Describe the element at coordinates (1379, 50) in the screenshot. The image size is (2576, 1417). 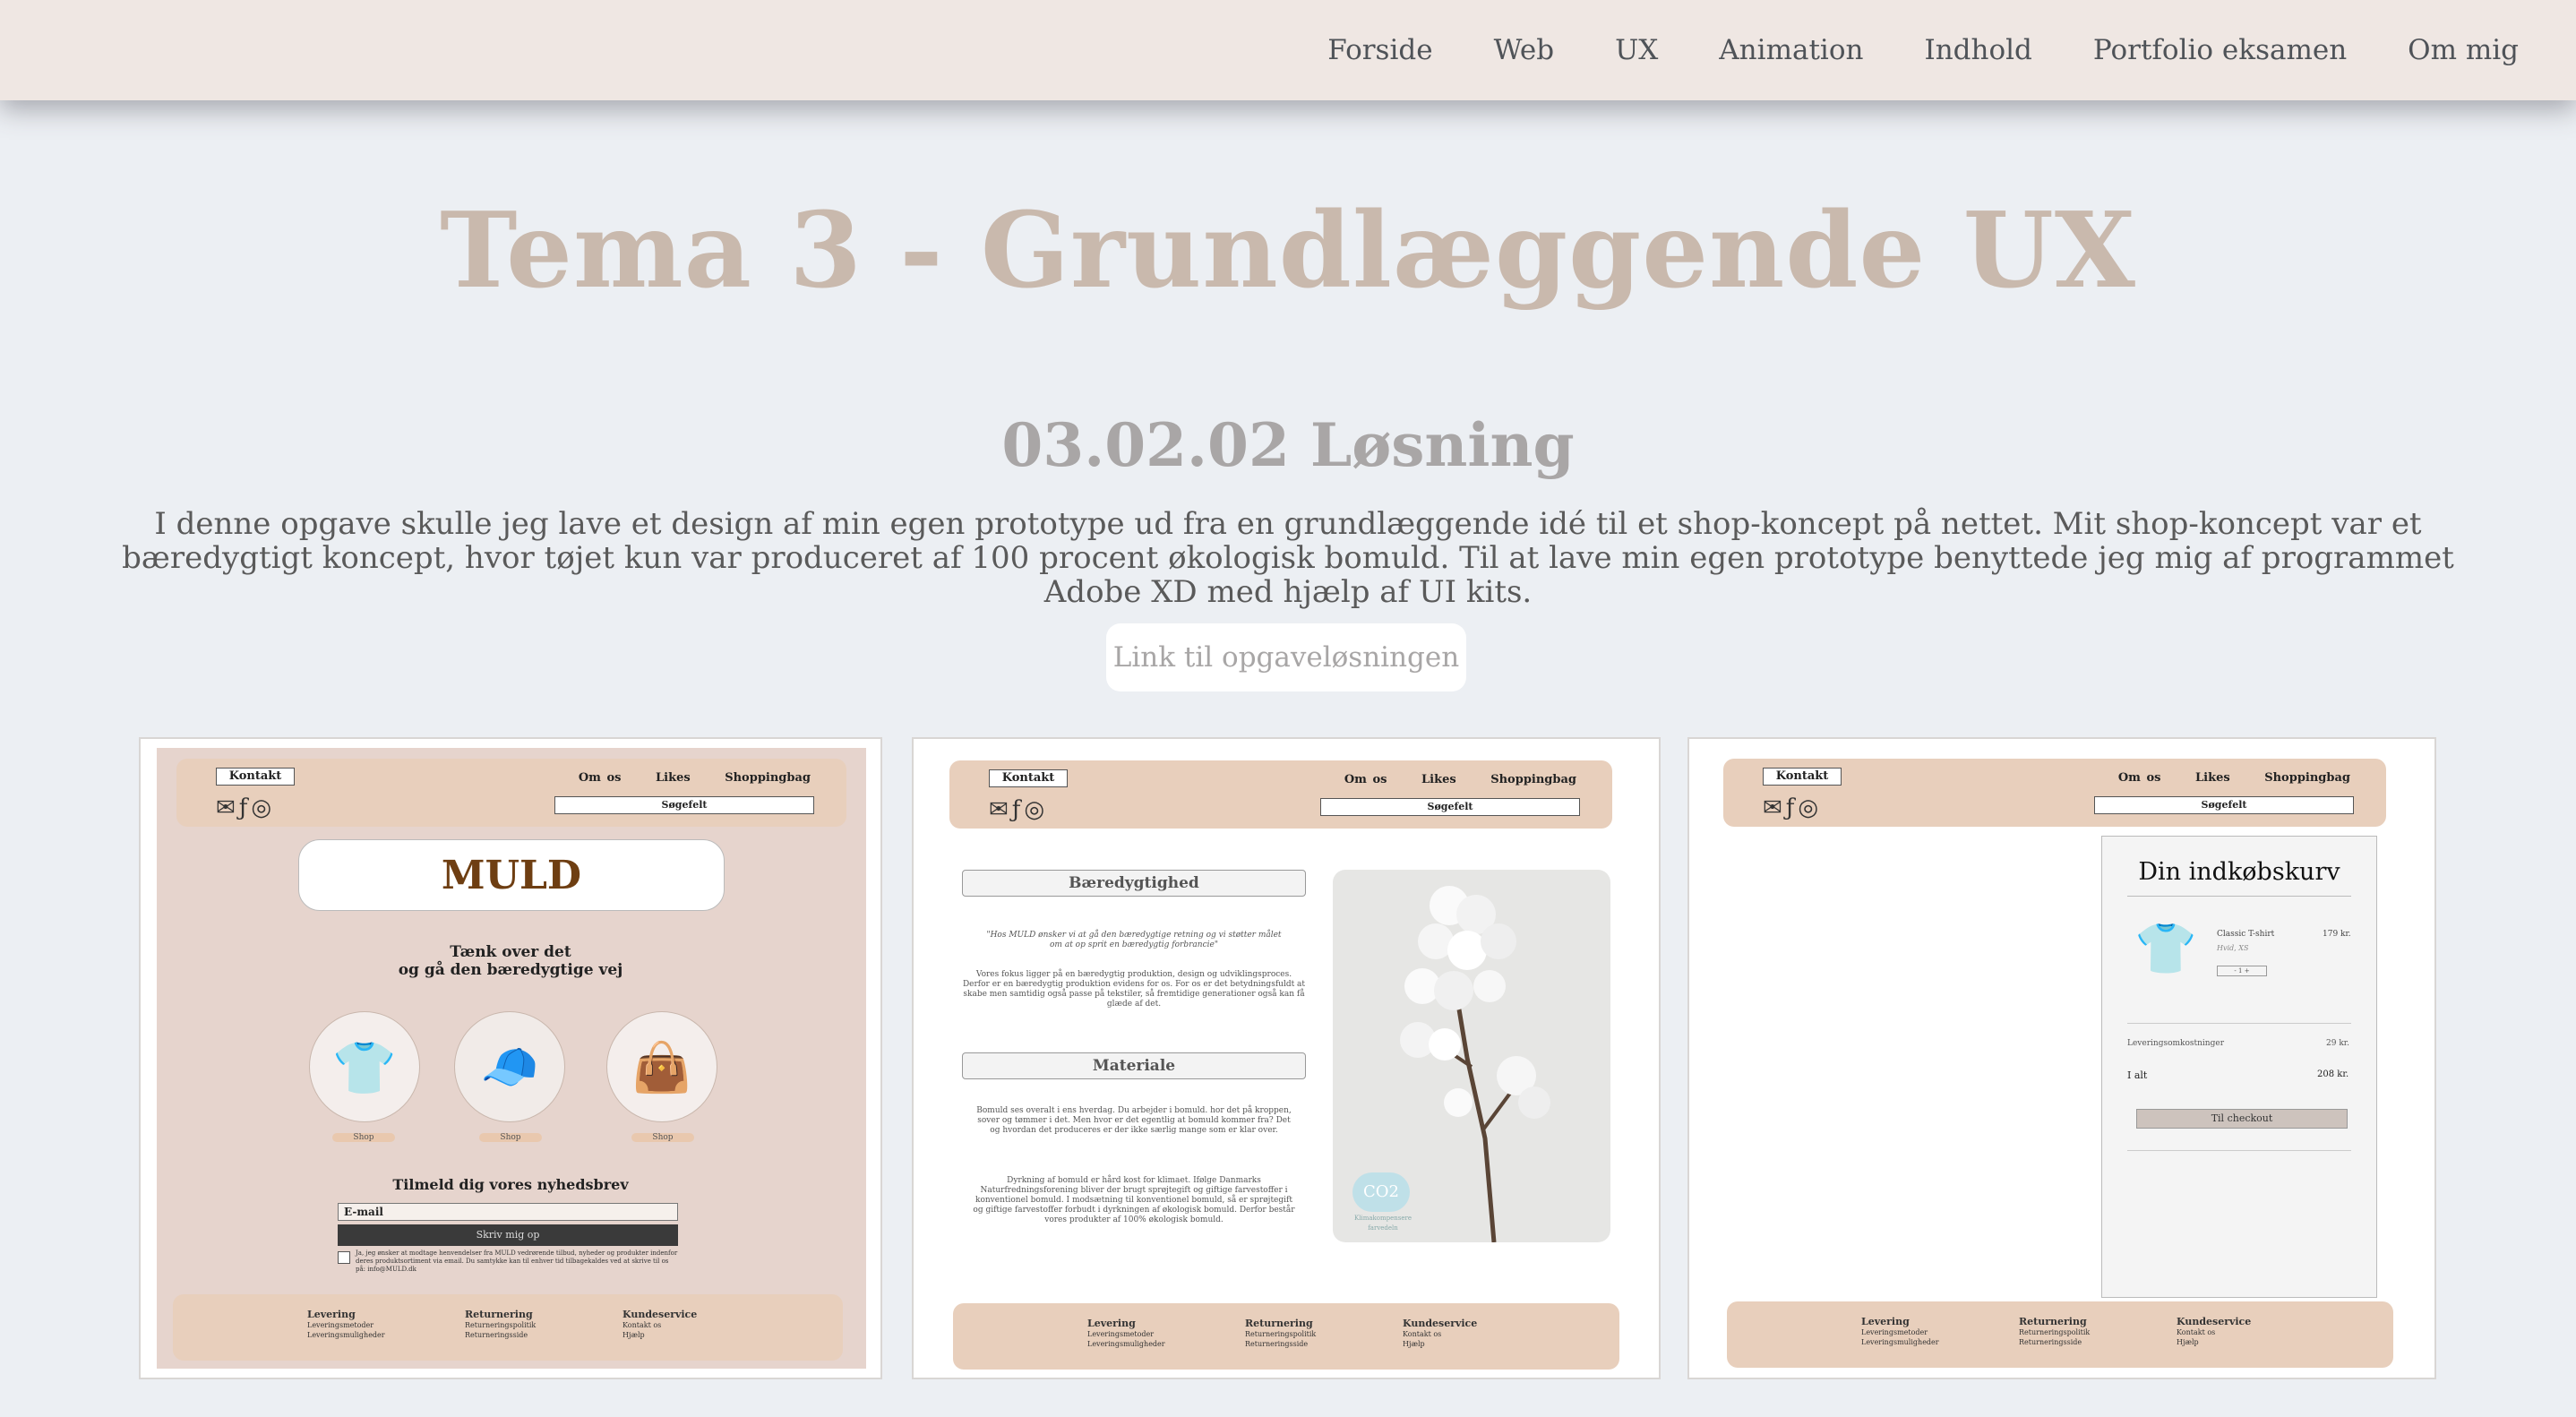
I see `nav-forside: Forside` at that location.